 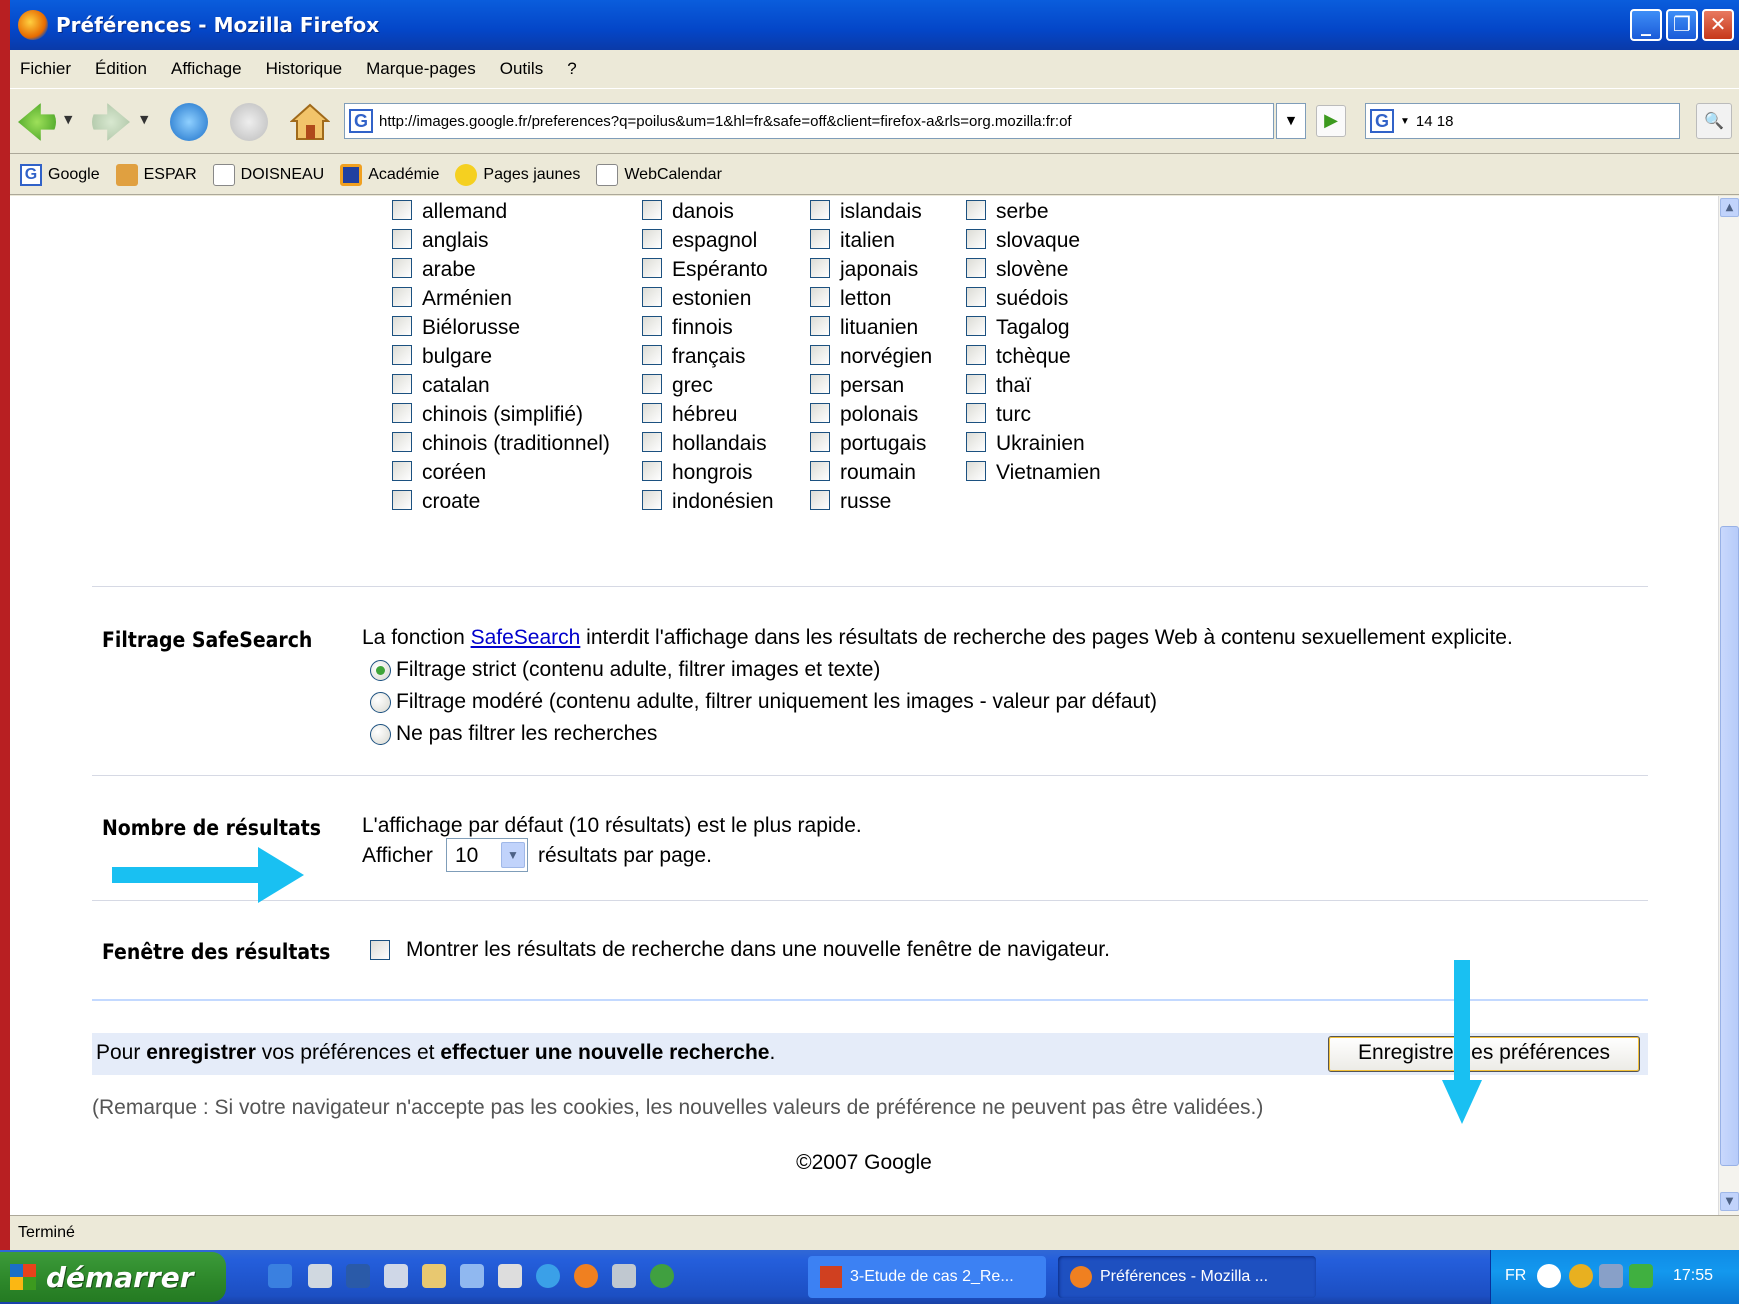 What do you see at coordinates (517, 174) in the screenshot?
I see `bookmark-pages-jaunes: Pages jaunes` at bounding box center [517, 174].